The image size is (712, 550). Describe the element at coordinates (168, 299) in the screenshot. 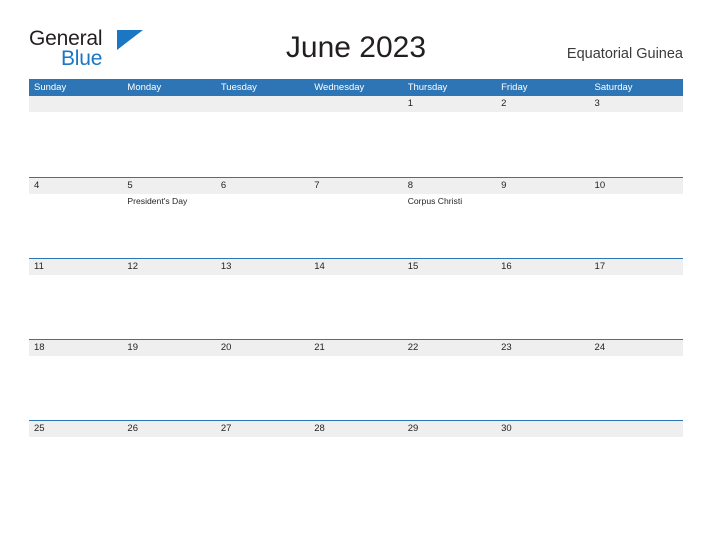

I see `calendar-day-cell: 12` at that location.